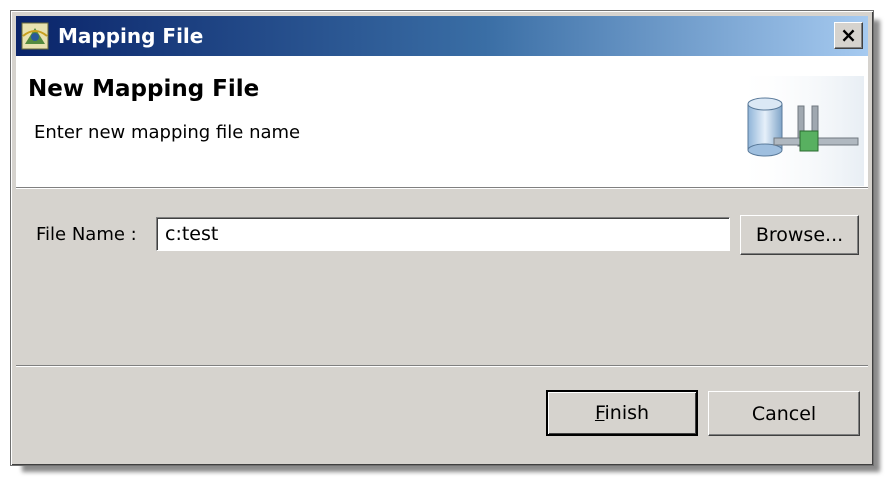 This screenshot has height=477, width=886. I want to click on page-description: Enter new mapping file name, so click(167, 132).